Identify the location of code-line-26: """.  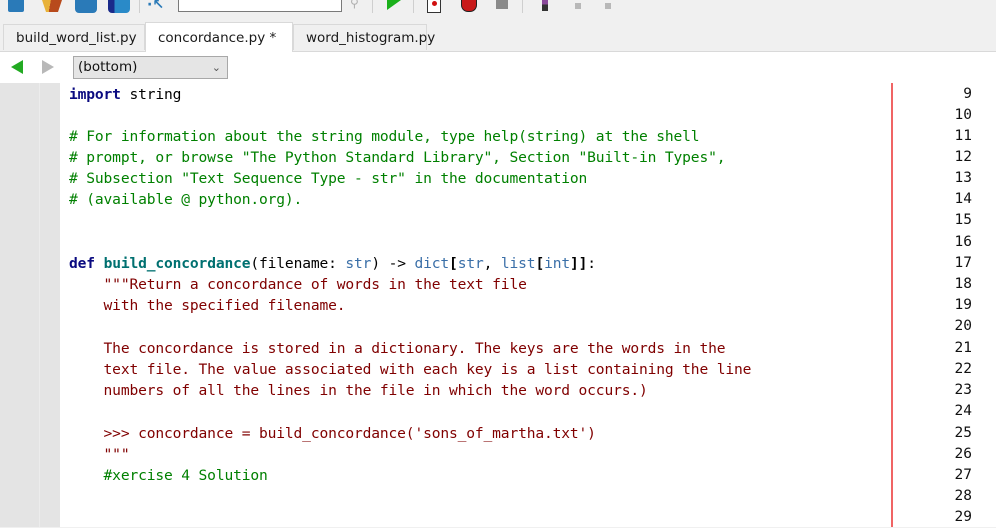
(99, 454).